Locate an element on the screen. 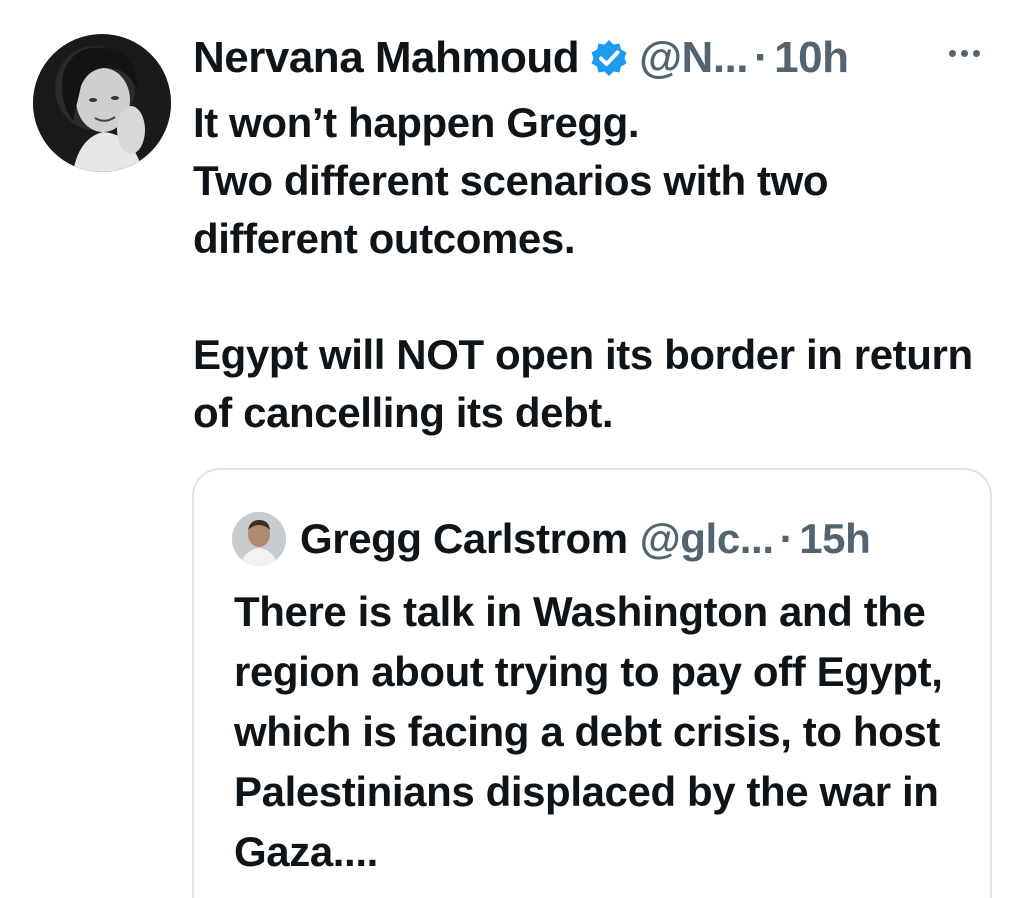  quoted-author-avatar is located at coordinates (259, 539).